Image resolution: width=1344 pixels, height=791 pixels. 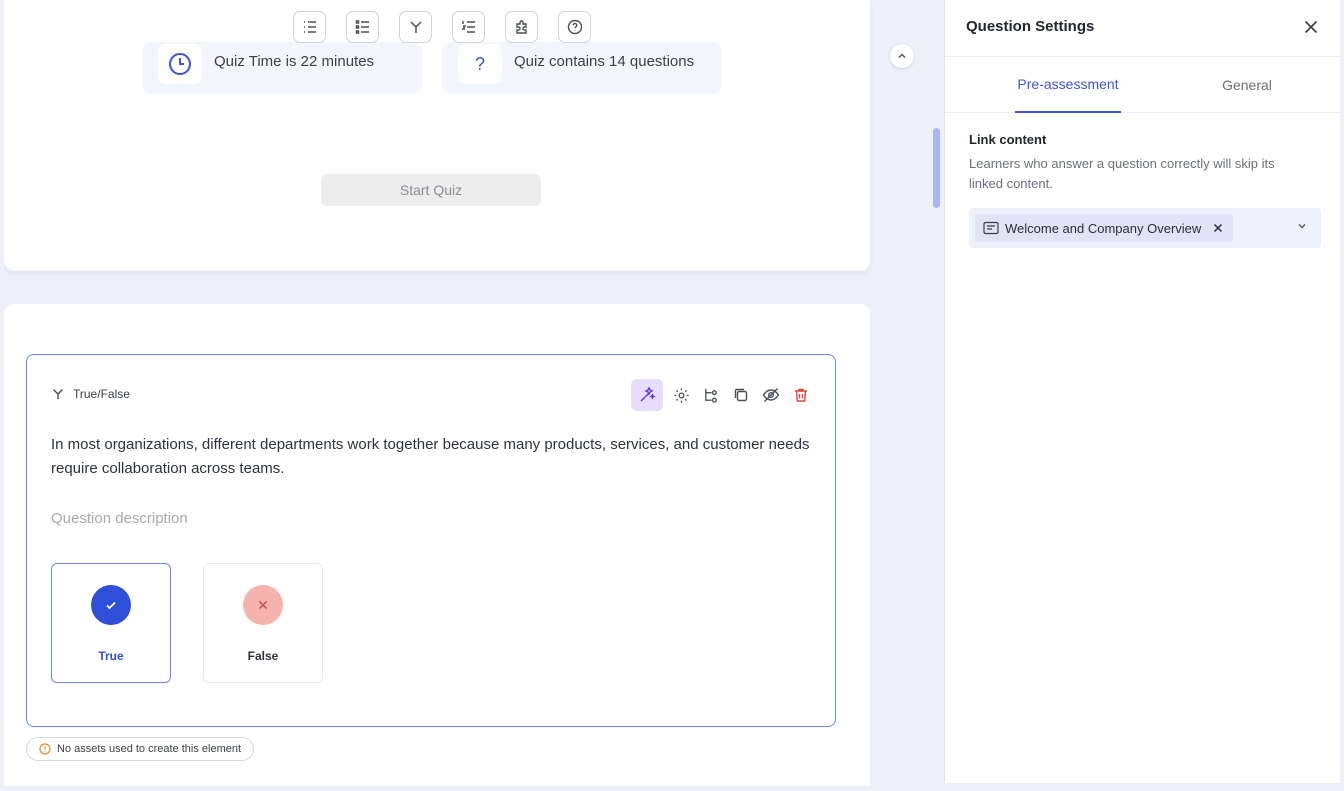 I want to click on help-icon, so click(x=574, y=27).